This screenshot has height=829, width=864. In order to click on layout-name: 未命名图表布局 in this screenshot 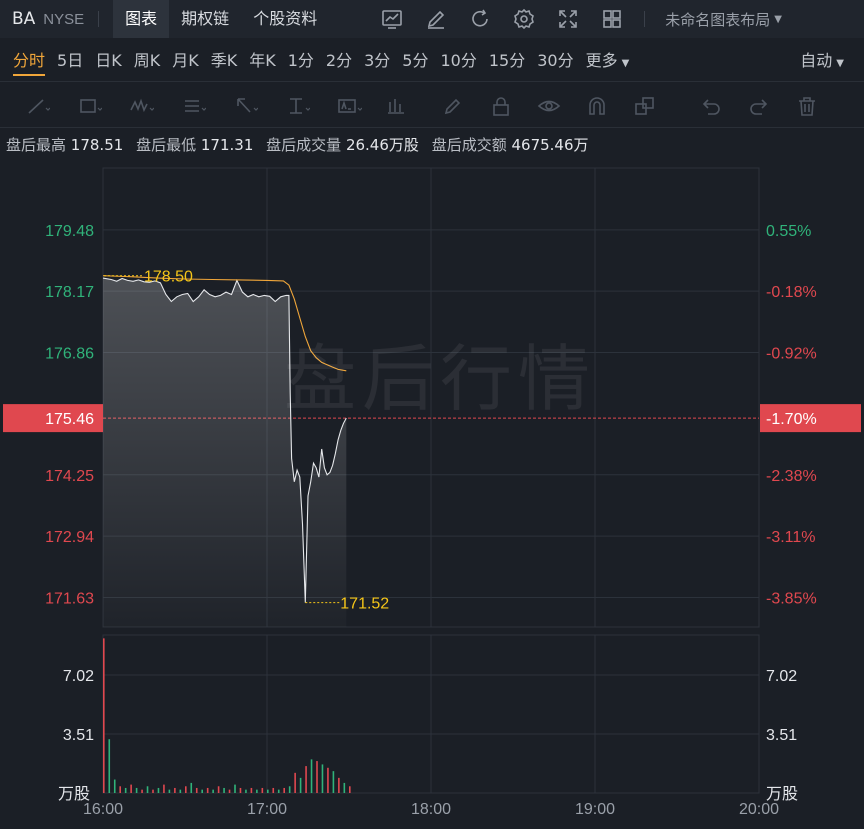, I will do `click(718, 19)`.